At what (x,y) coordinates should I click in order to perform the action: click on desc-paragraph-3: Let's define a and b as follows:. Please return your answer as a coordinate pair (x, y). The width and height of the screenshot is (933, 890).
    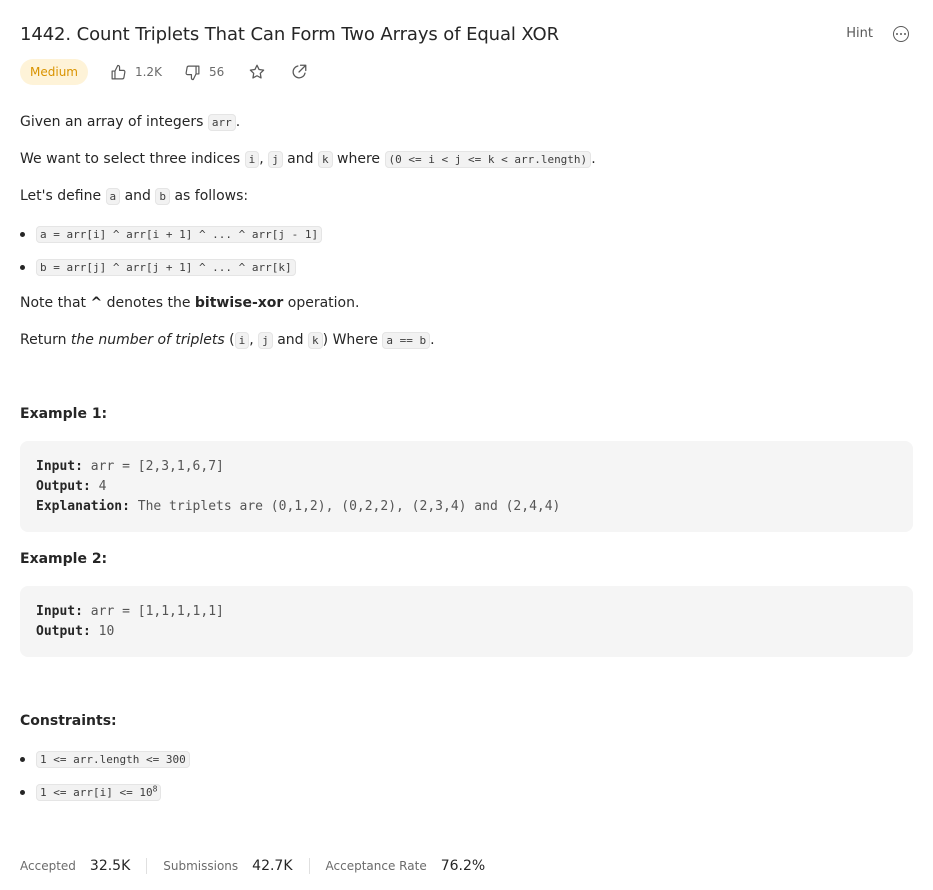
    Looking at the image, I should click on (134, 196).